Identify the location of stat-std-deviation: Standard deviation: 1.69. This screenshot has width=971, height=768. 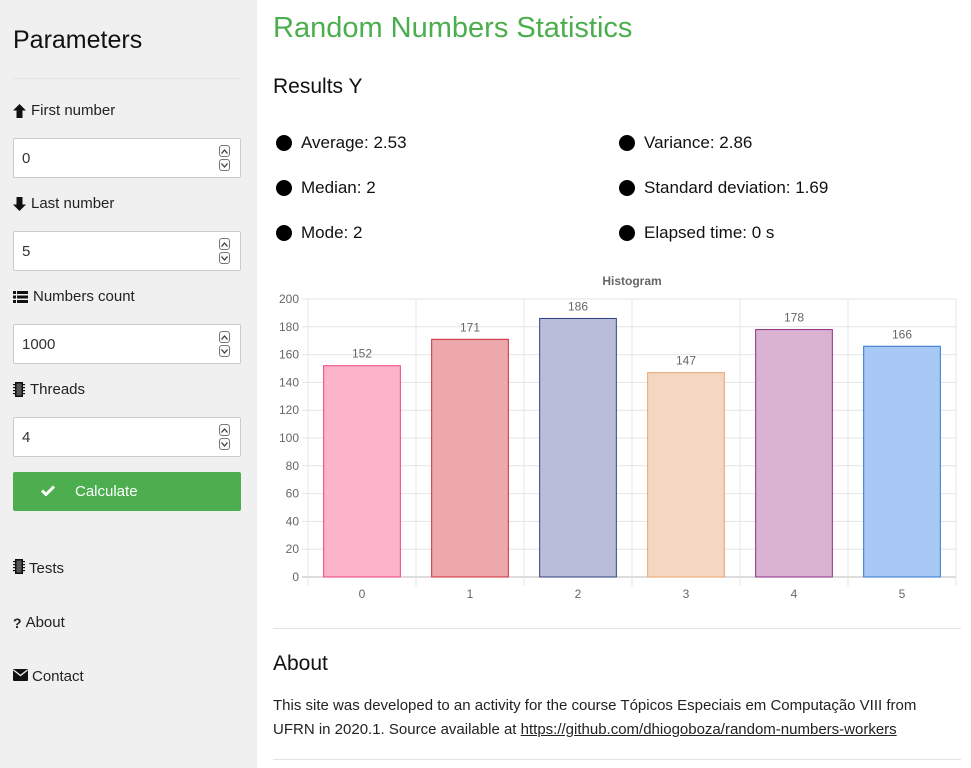
(723, 188).